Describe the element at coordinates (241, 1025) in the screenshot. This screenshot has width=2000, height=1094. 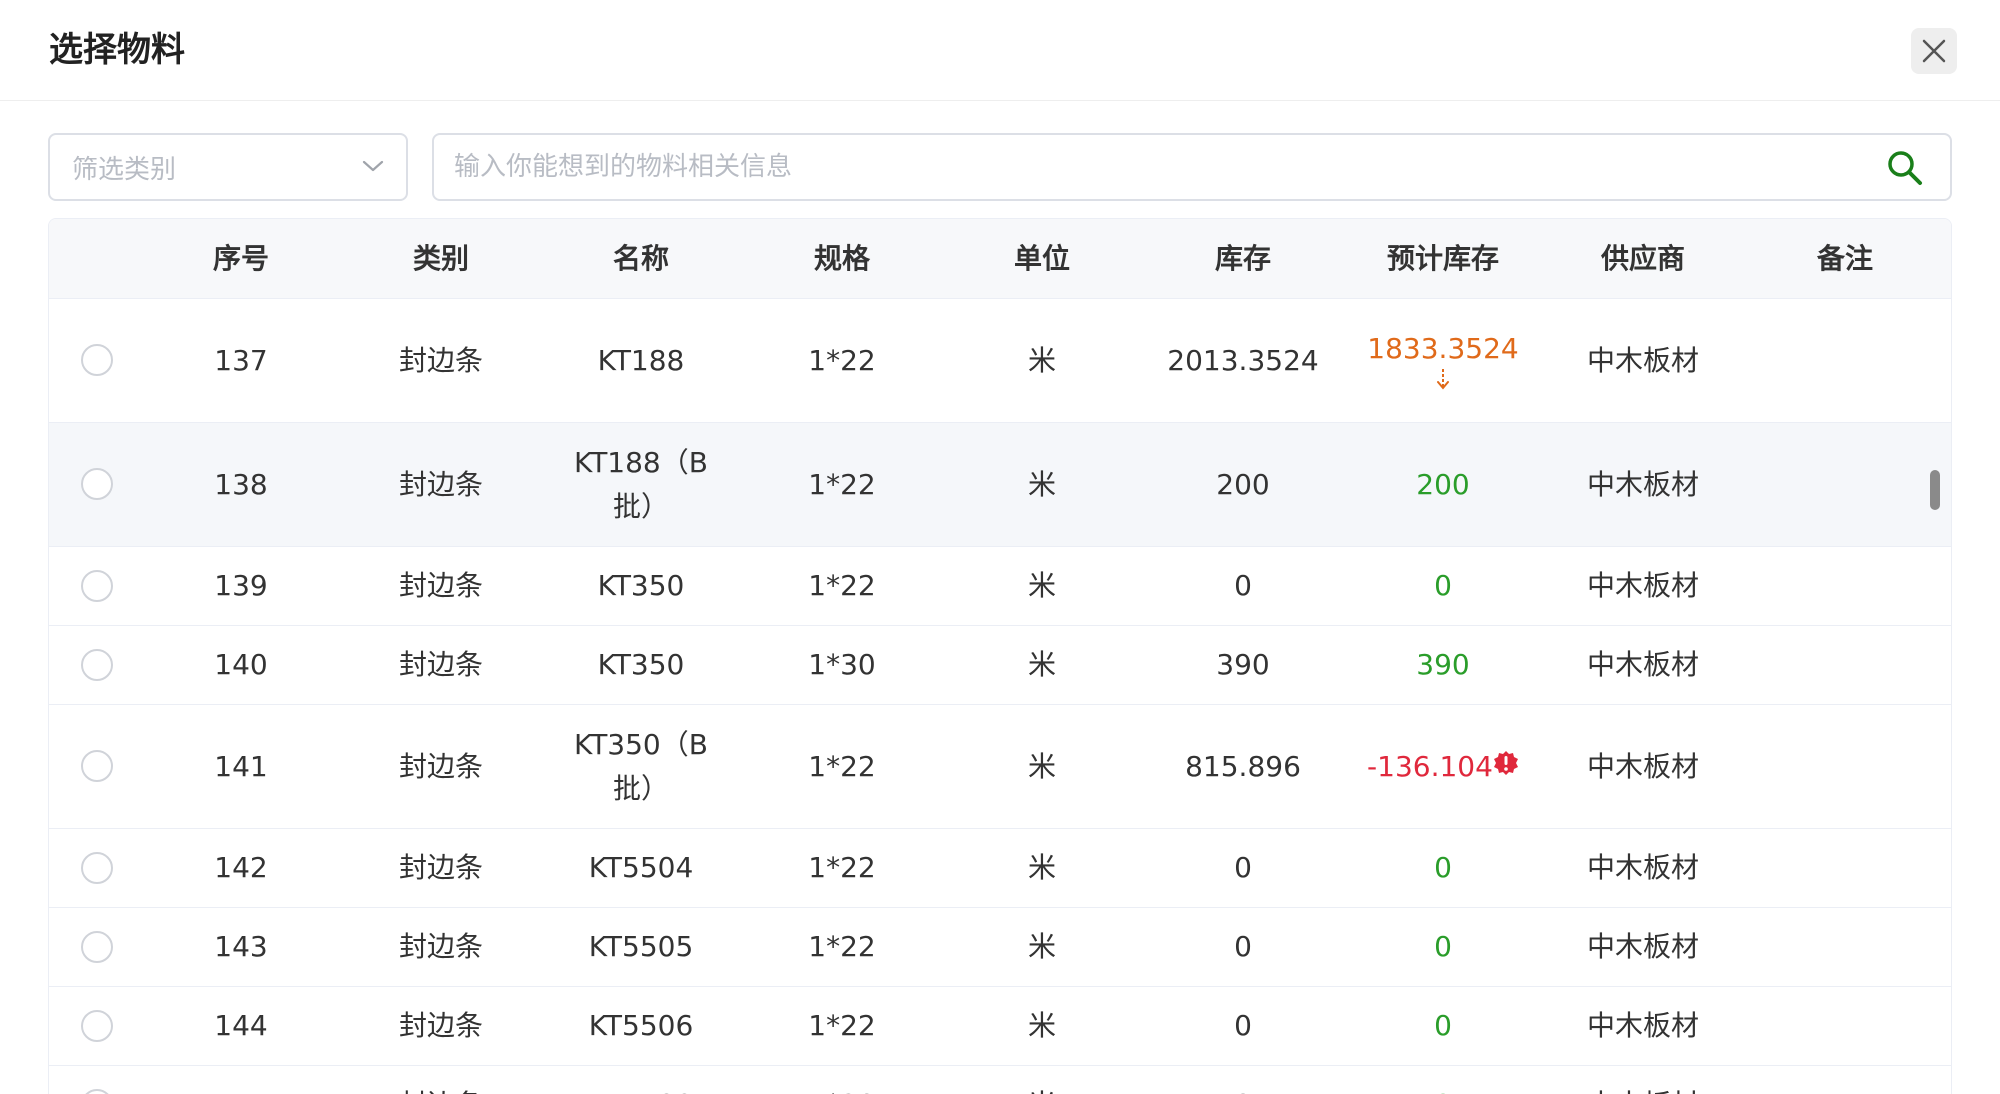
I see `cell-no: 144` at that location.